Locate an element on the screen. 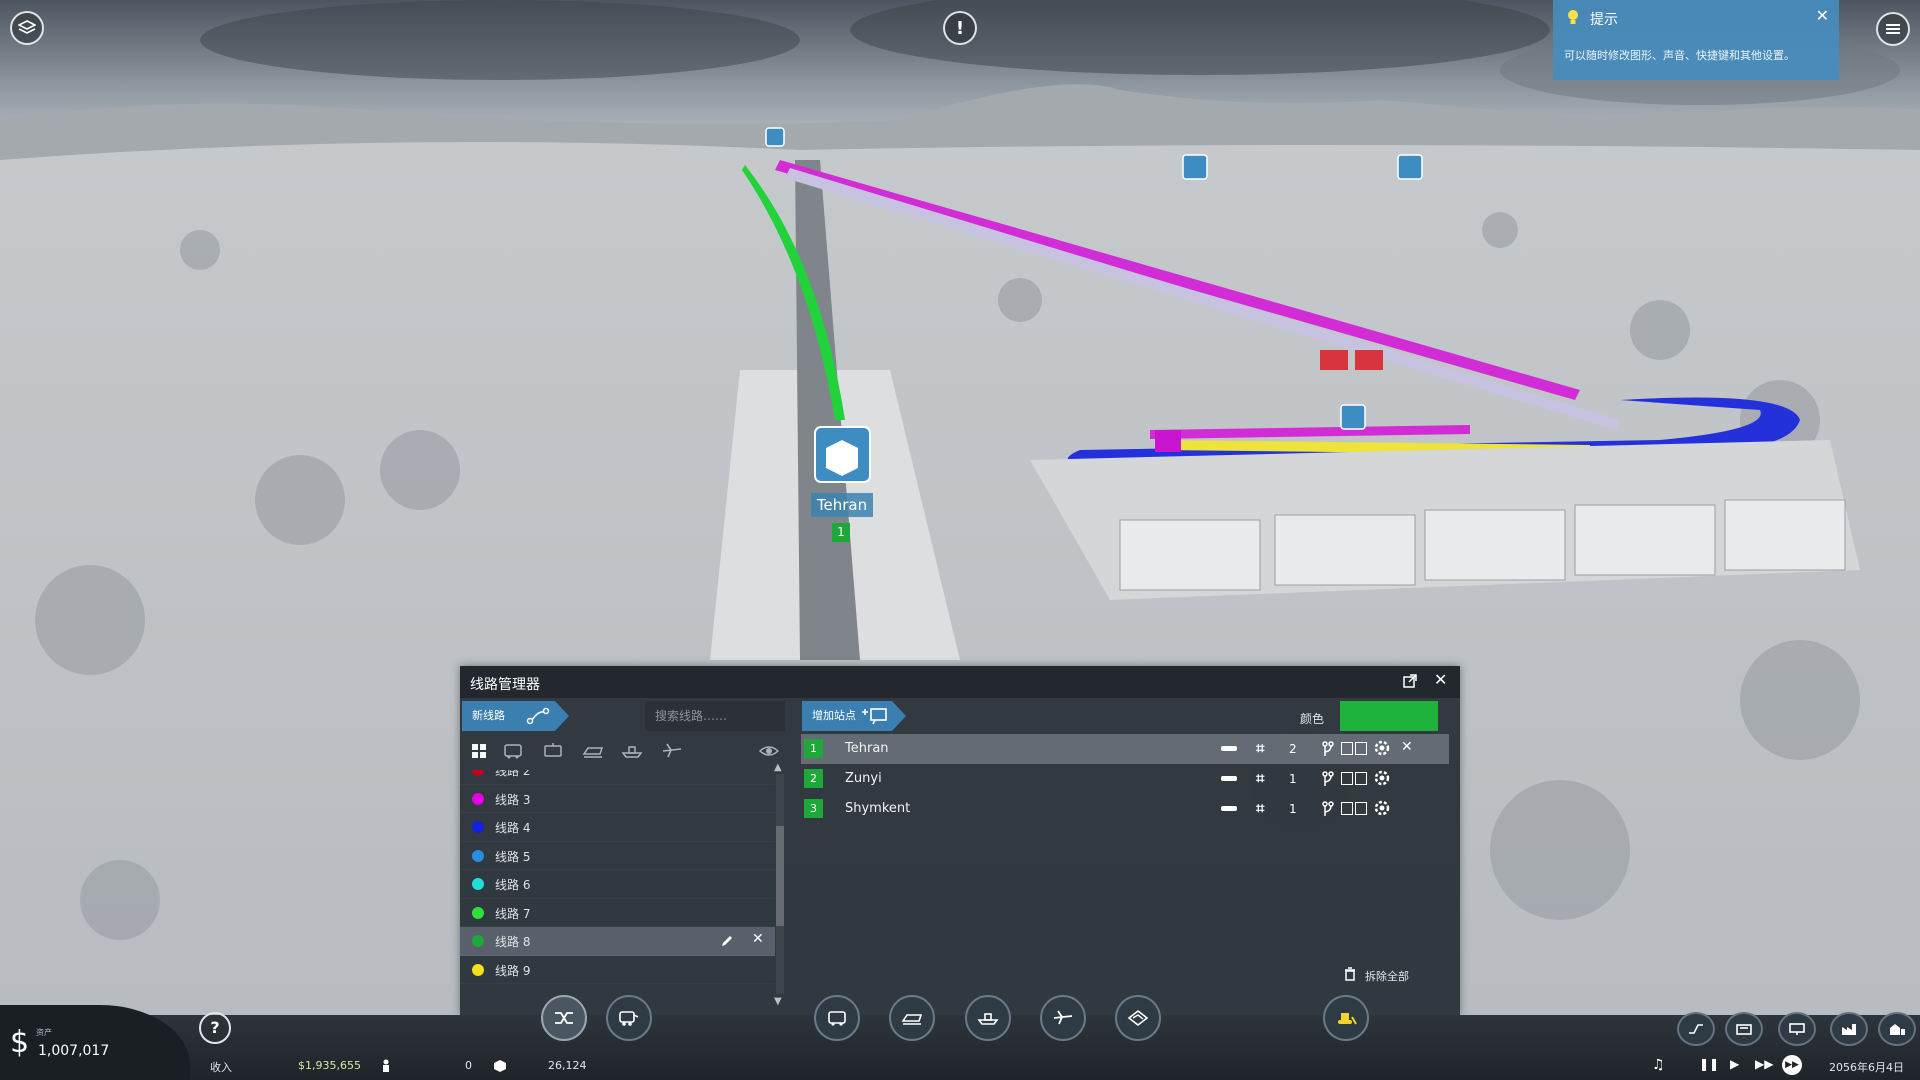 Image resolution: width=1920 pixels, height=1080 pixels. water-build-button is located at coordinates (988, 1018).